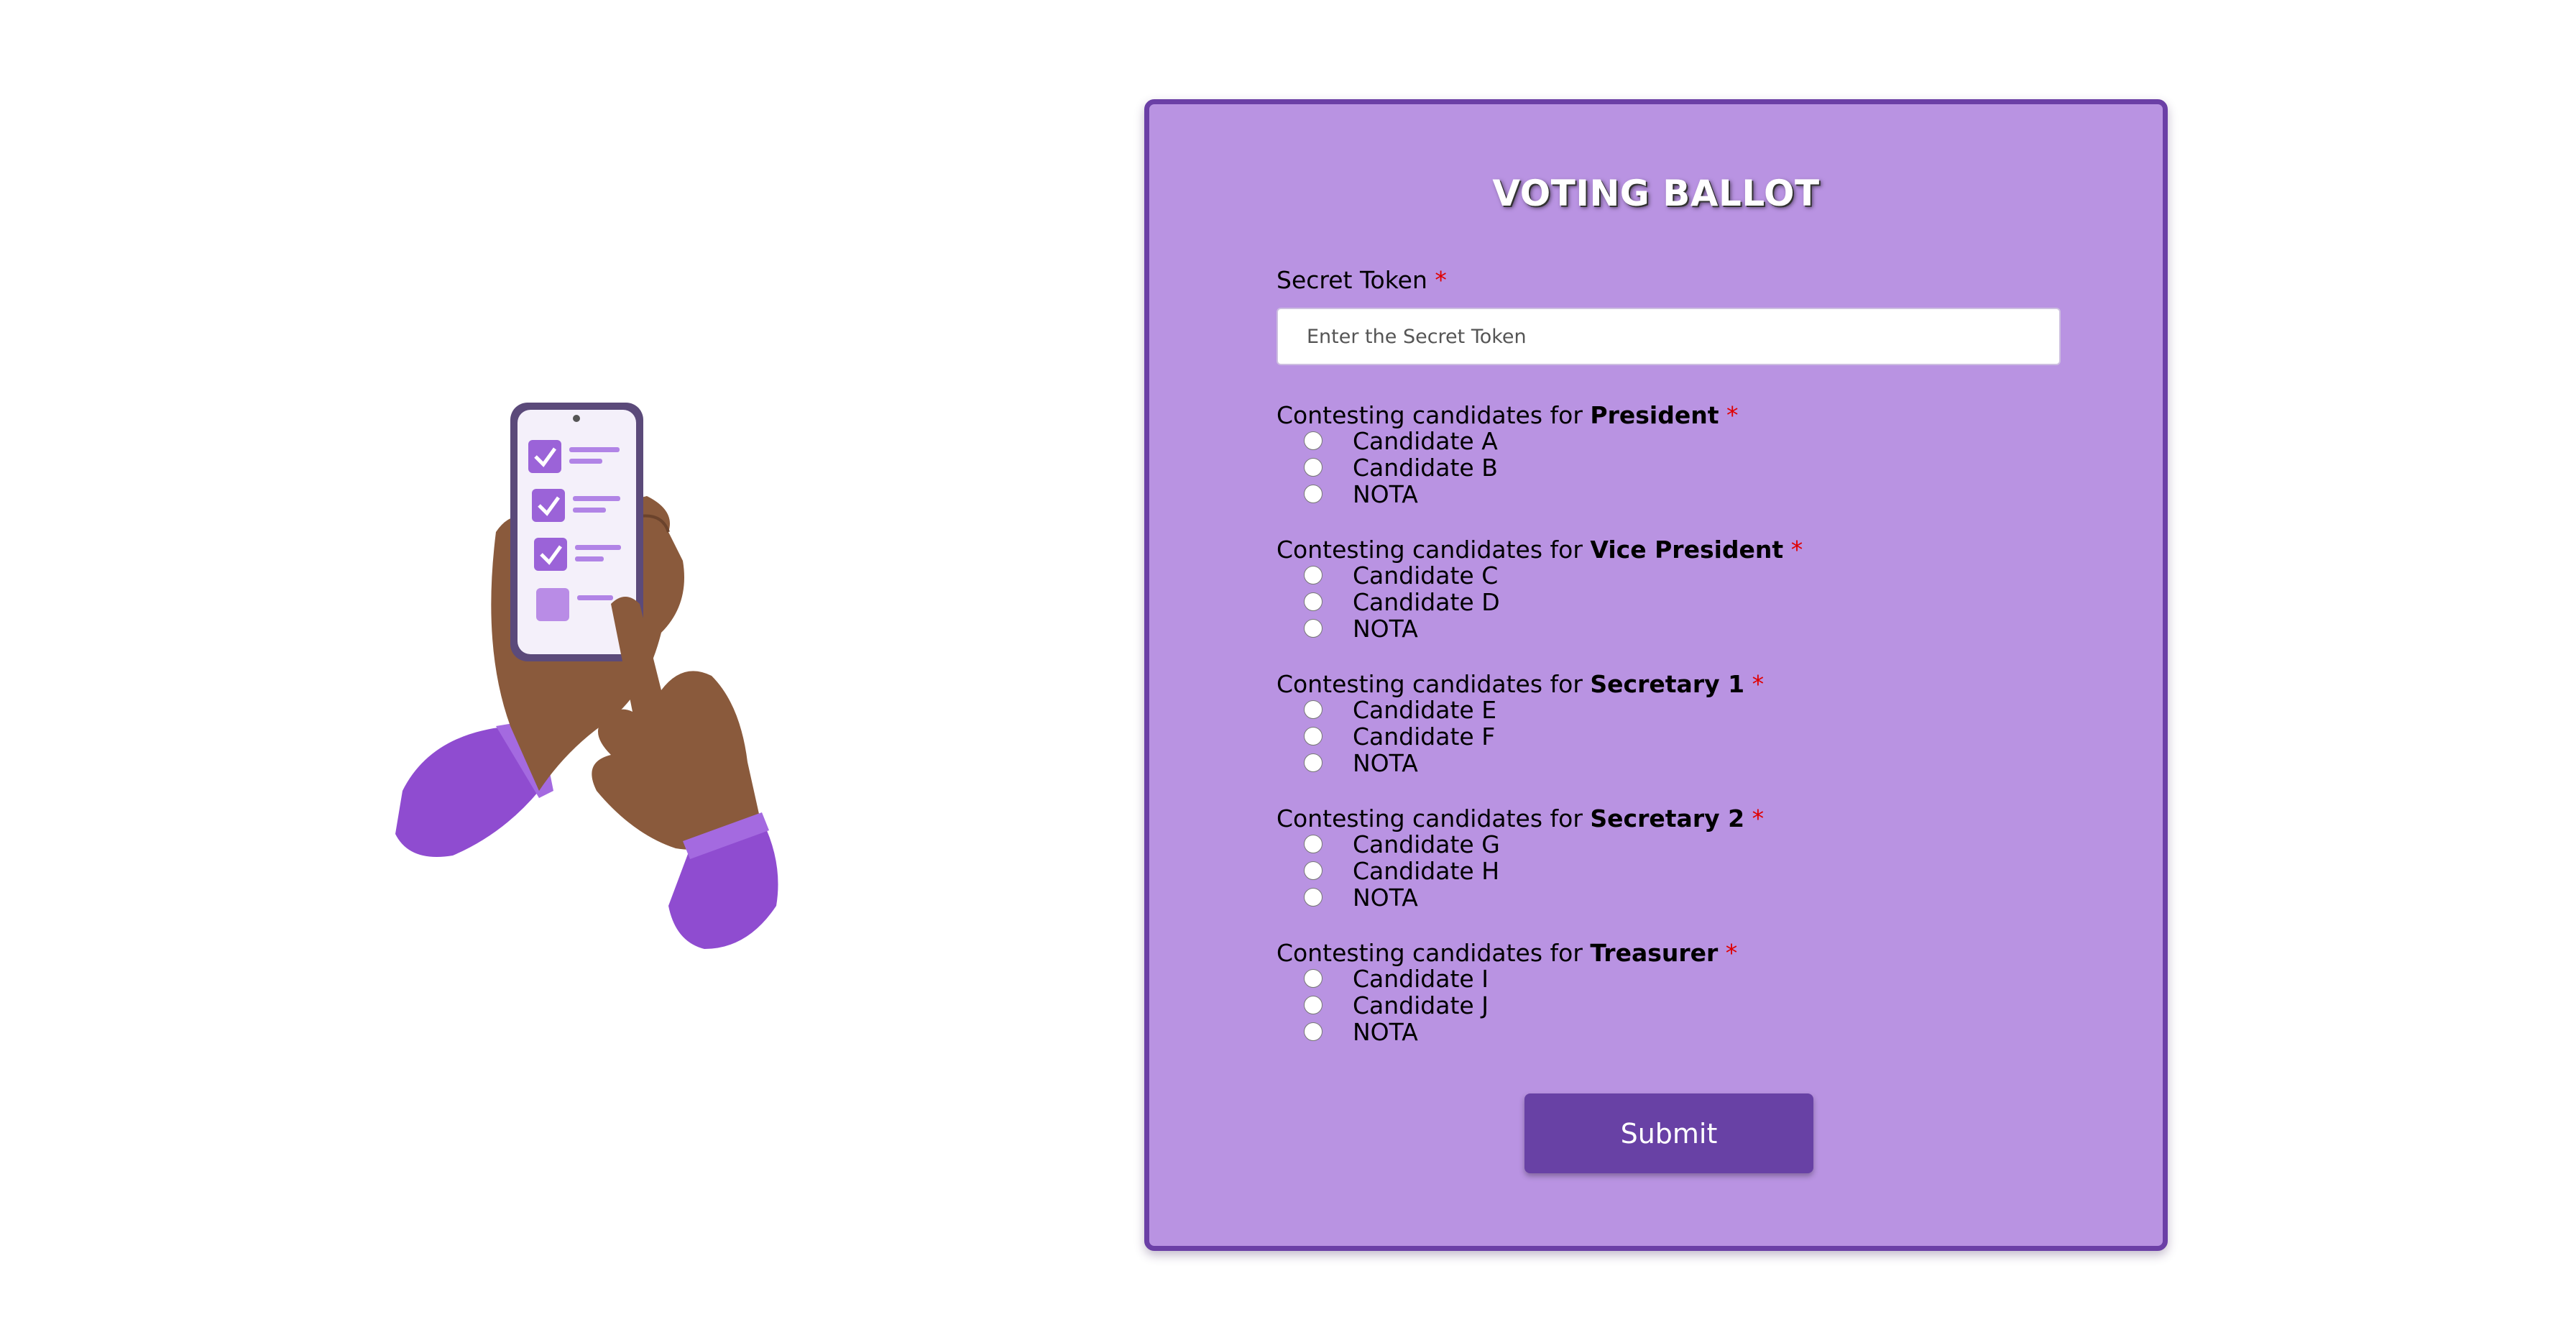 This screenshot has height=1330, width=2576. What do you see at coordinates (1426, 601) in the screenshot?
I see `candidate-label: Candidate D` at bounding box center [1426, 601].